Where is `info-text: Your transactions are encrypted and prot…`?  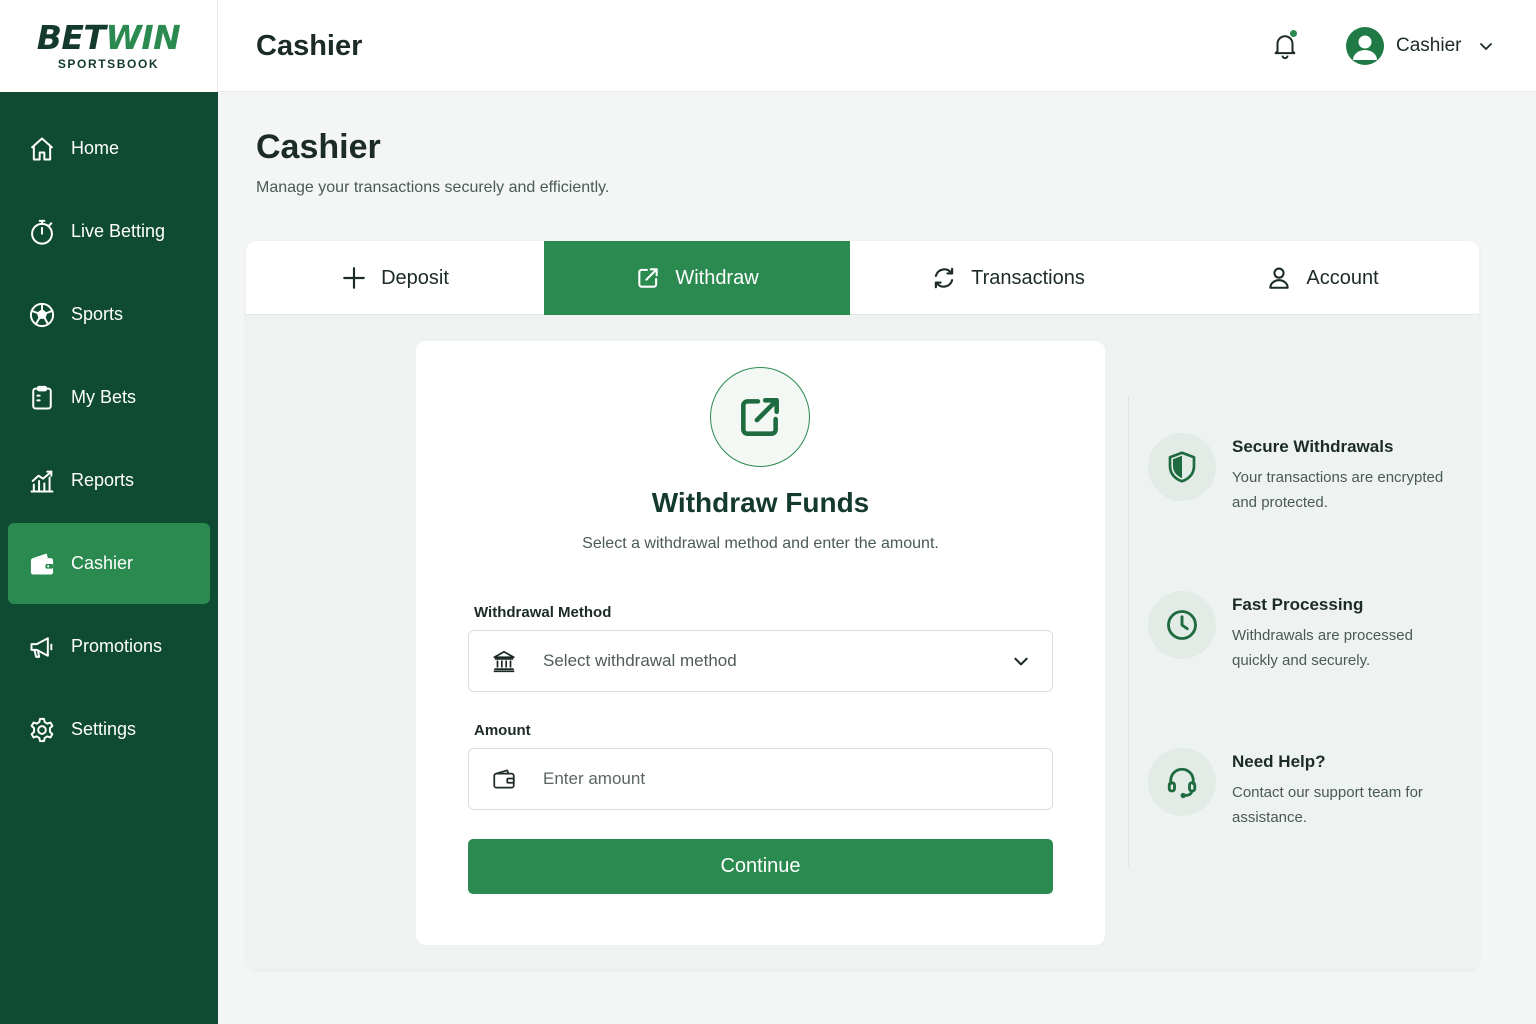 info-text: Your transactions are encrypted and prot… is located at coordinates (1338, 490).